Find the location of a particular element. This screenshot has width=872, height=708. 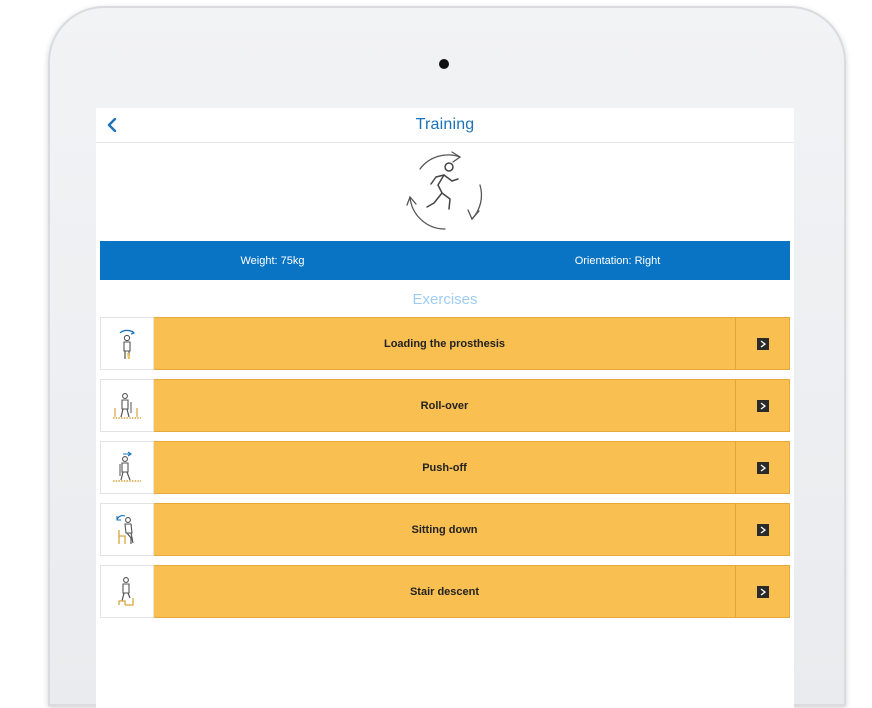

exercise-label: Stair descent is located at coordinates (444, 591).